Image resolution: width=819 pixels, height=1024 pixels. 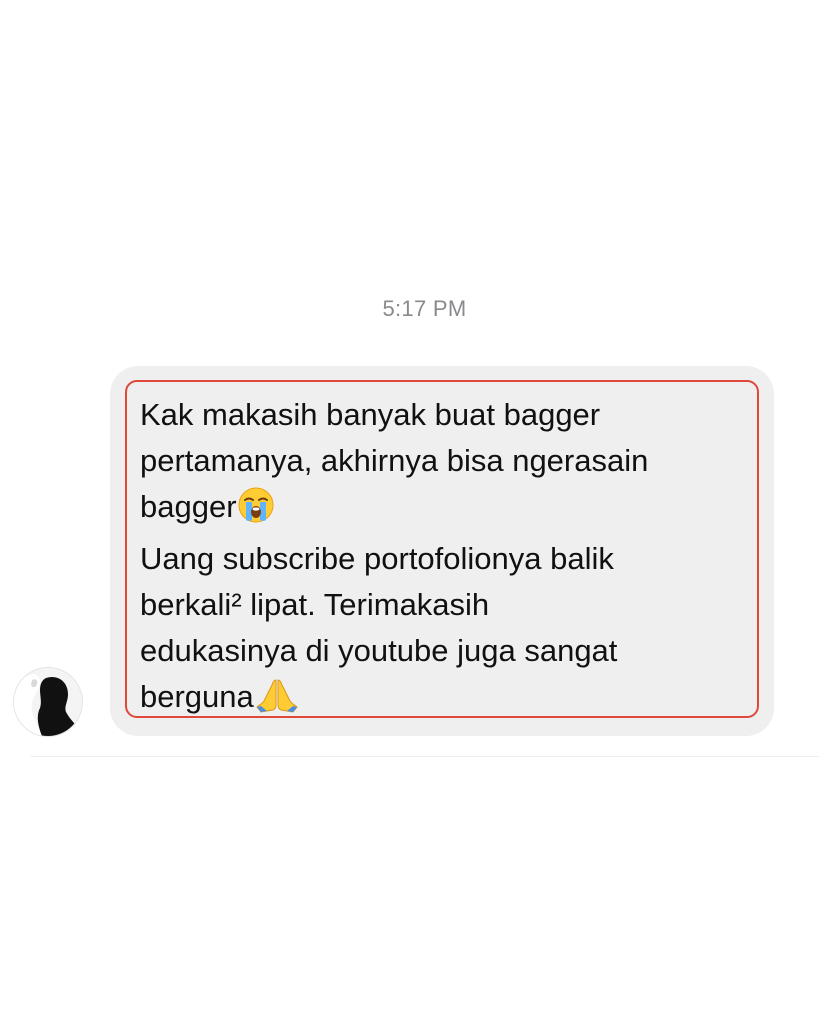 What do you see at coordinates (424, 308) in the screenshot?
I see `chat-timestamp: 5:17 PM` at bounding box center [424, 308].